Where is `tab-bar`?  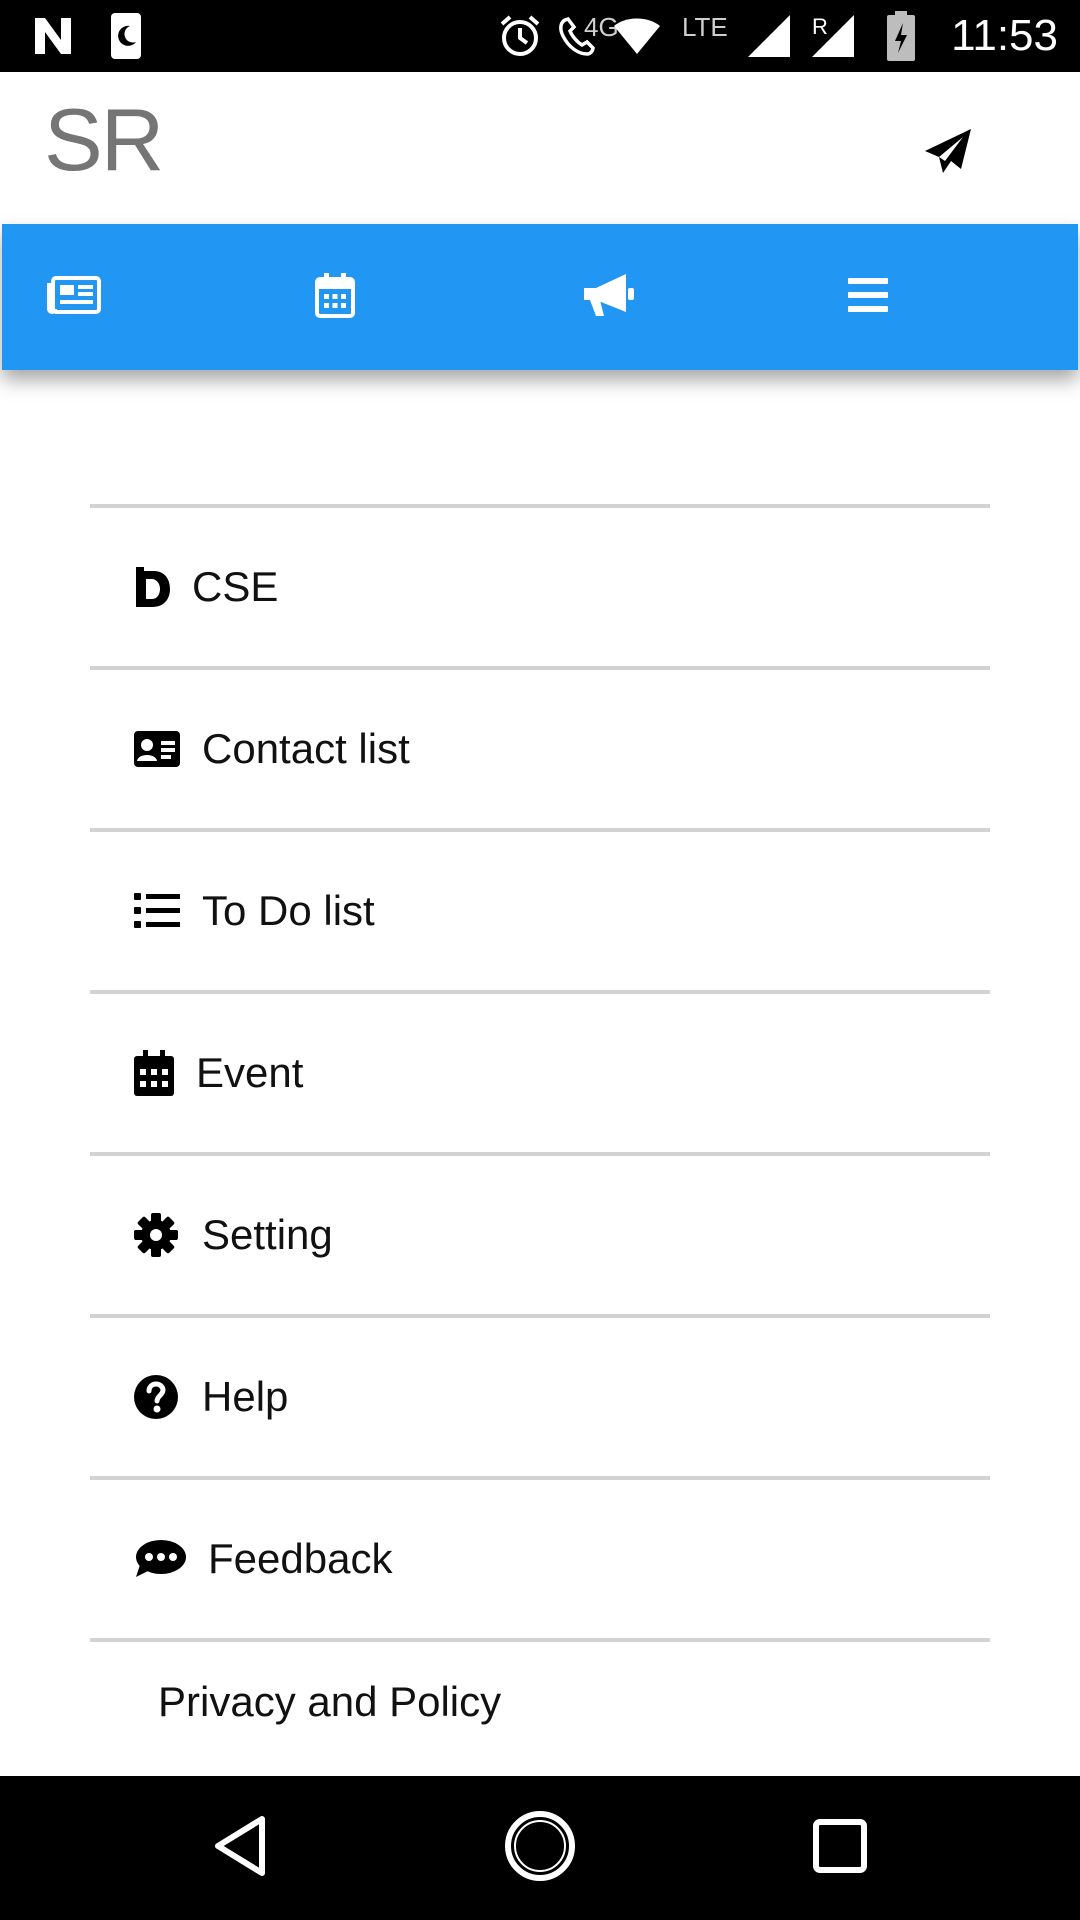
tab-bar is located at coordinates (540, 297).